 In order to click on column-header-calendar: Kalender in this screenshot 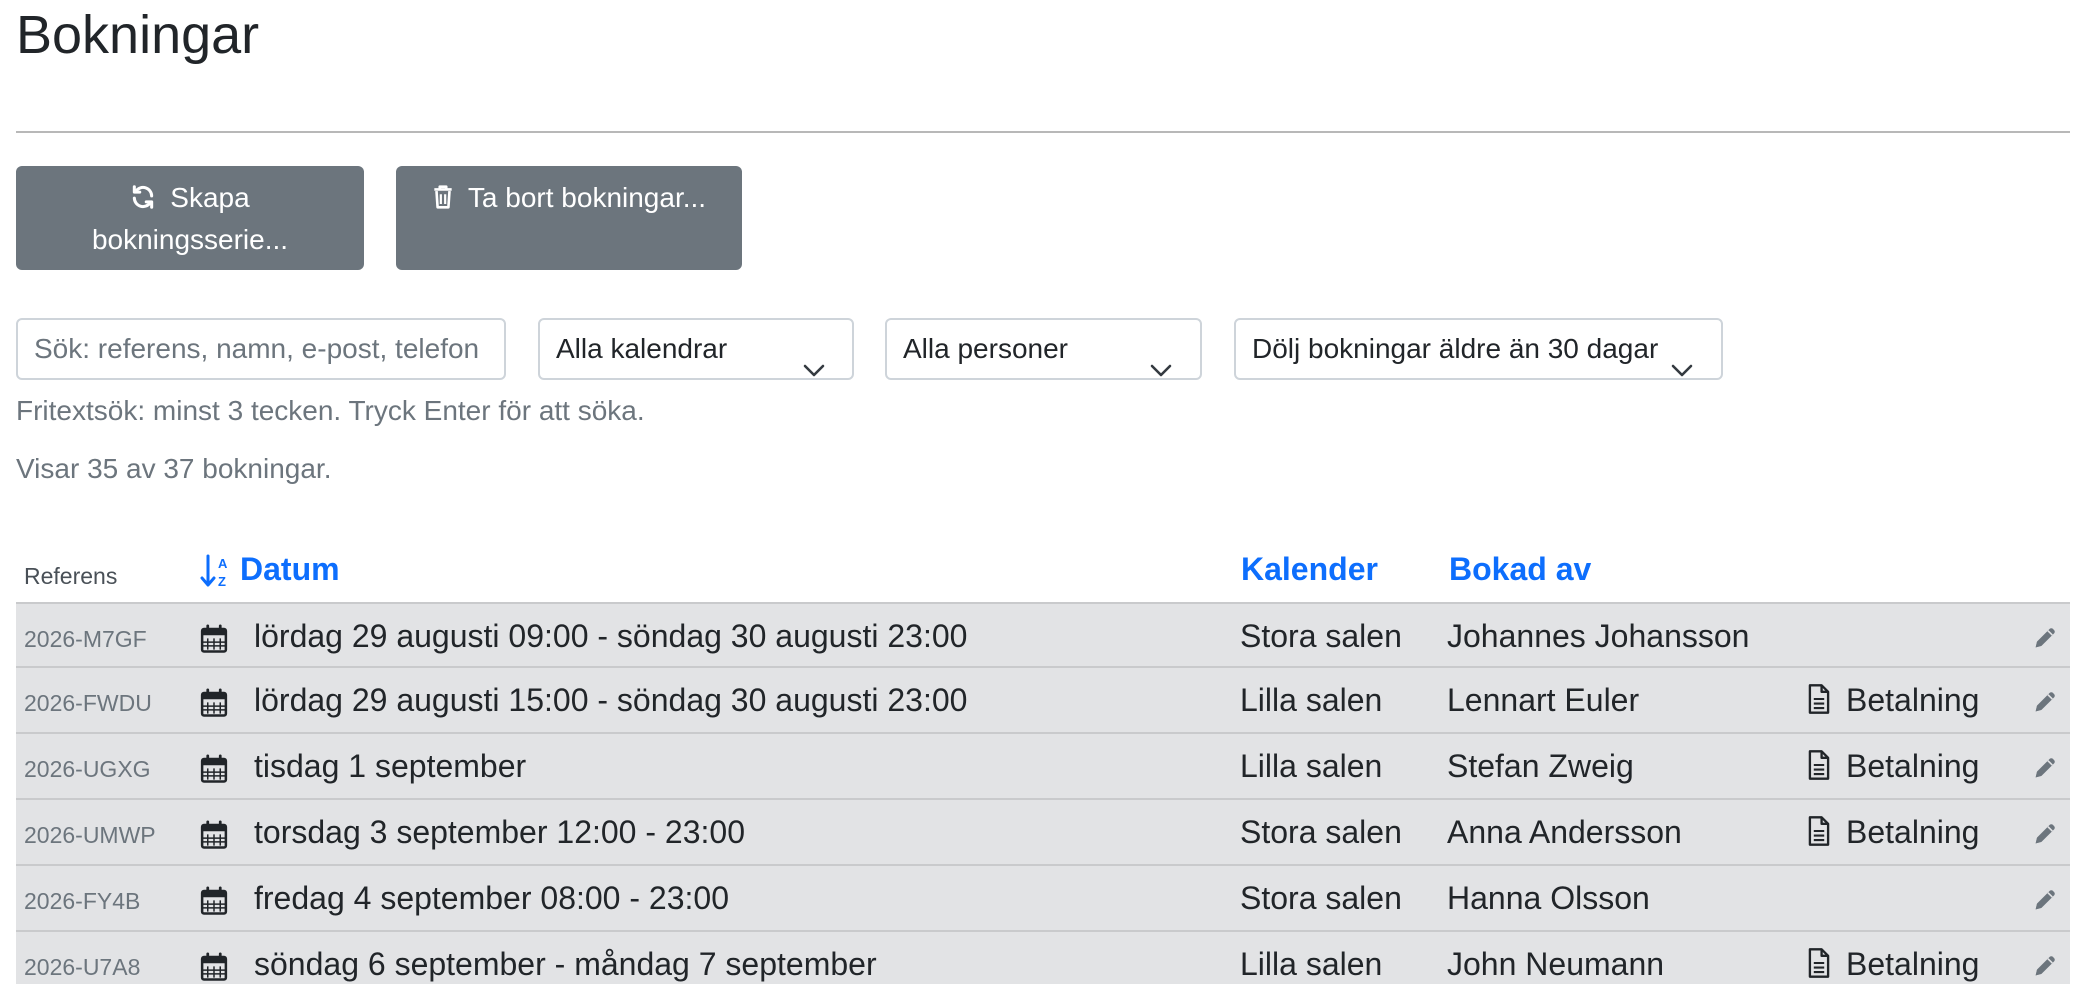, I will do `click(1309, 569)`.